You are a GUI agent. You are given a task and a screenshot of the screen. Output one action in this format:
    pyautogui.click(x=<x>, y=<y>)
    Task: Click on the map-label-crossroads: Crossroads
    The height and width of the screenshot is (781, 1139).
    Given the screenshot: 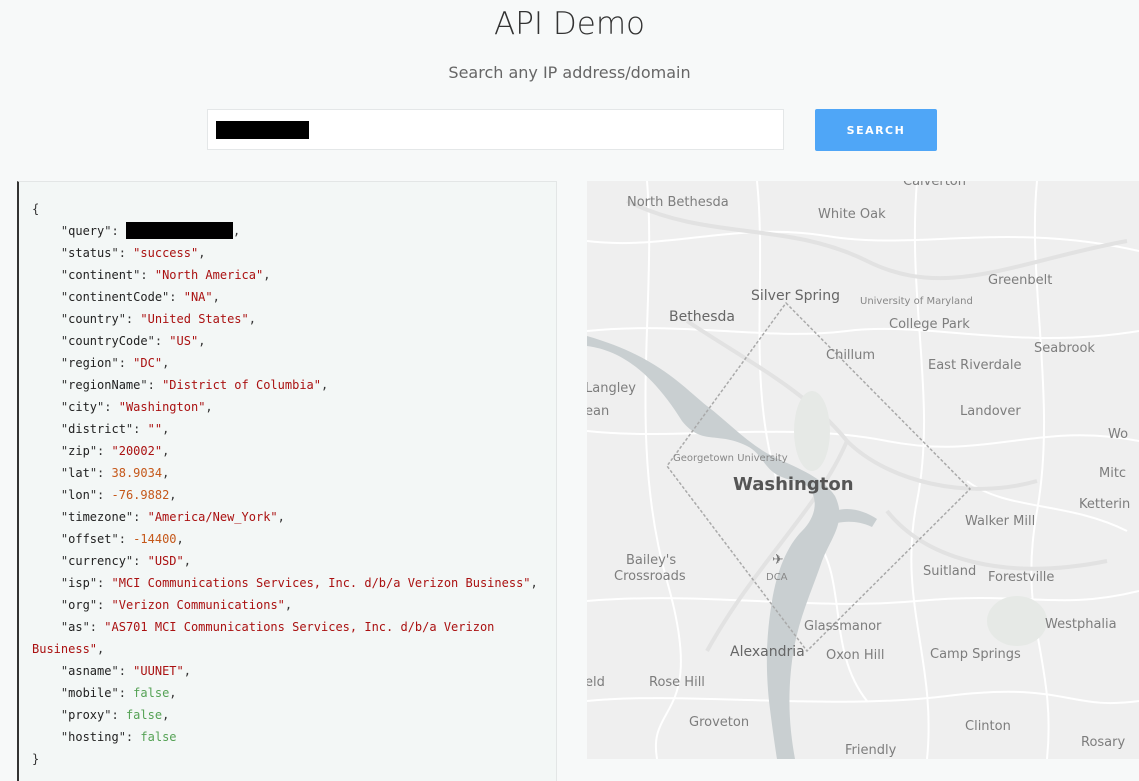 What is the action you would take?
    pyautogui.click(x=650, y=576)
    